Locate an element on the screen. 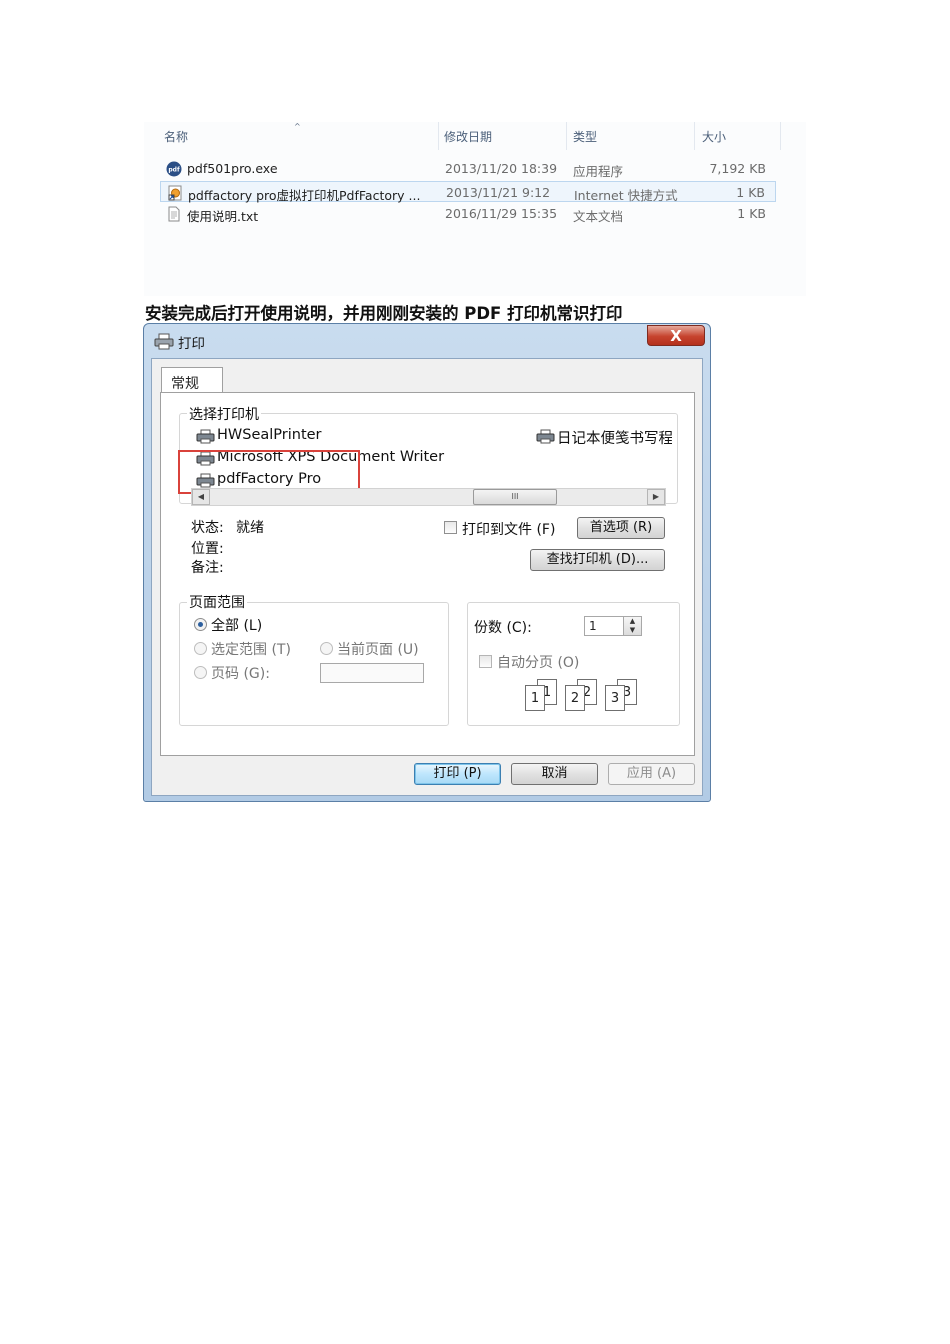  file-row: 使用说明.txt 2016/11/29 15:35 文本文档 1 KB is located at coordinates (468, 214).